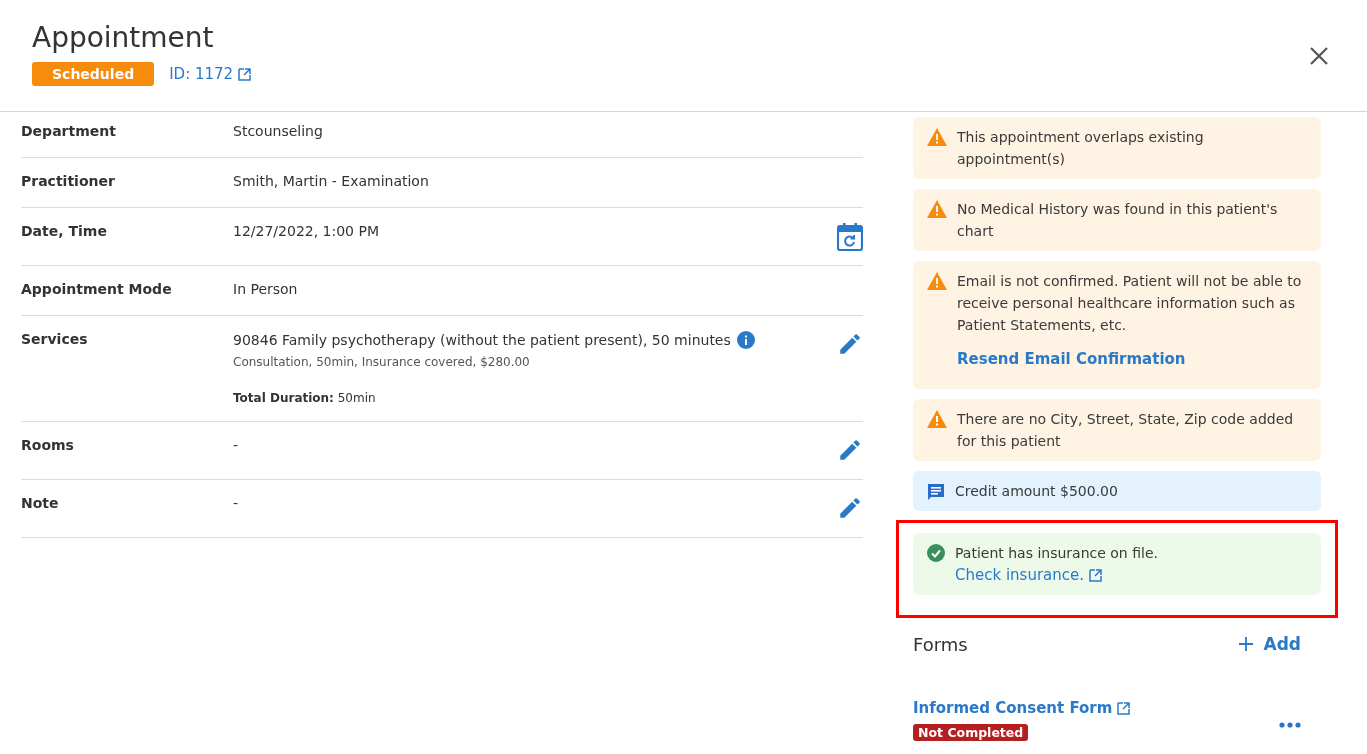  I want to click on field-label: Appointment Mode, so click(97, 290).